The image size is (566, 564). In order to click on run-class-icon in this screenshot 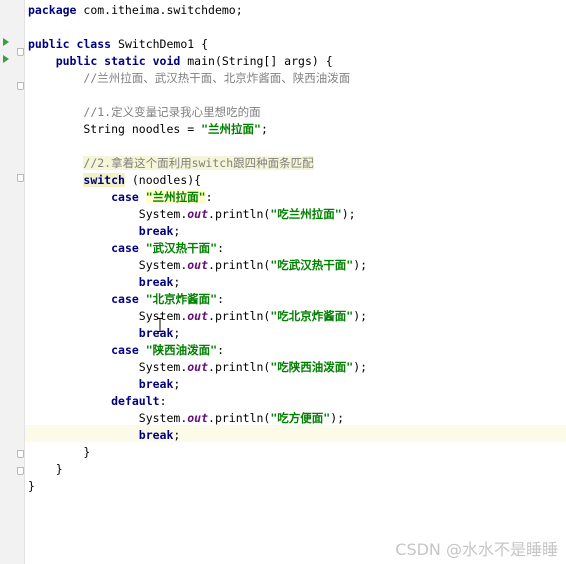, I will do `click(6, 42)`.